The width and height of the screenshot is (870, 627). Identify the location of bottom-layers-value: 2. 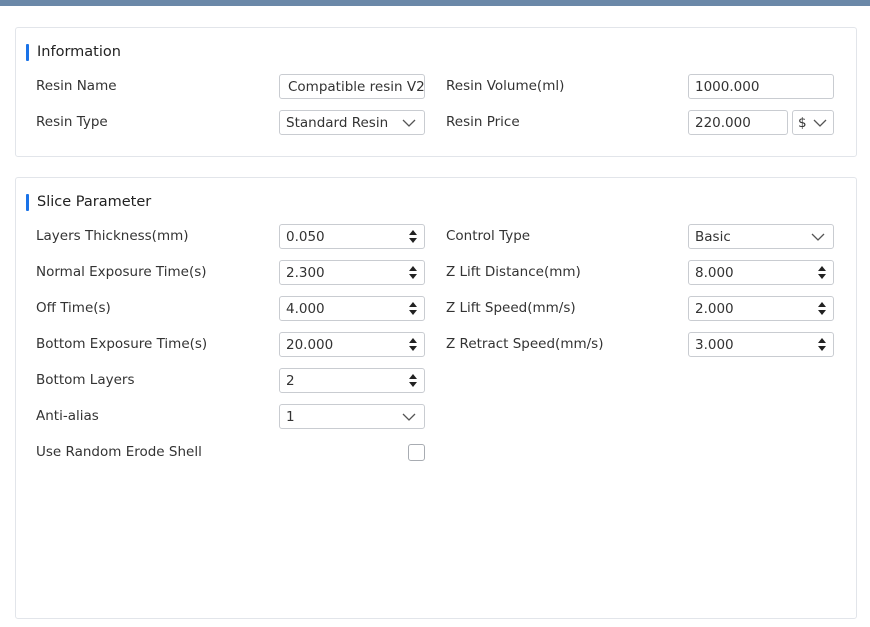
(290, 380).